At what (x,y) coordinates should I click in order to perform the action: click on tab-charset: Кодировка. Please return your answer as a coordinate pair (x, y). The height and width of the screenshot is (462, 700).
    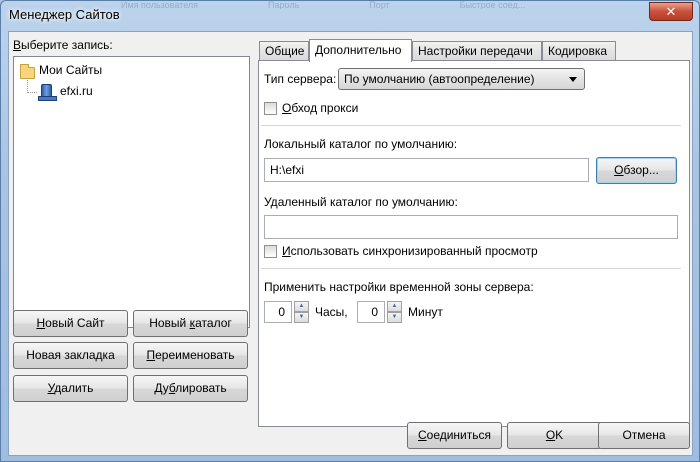
    Looking at the image, I should click on (579, 51).